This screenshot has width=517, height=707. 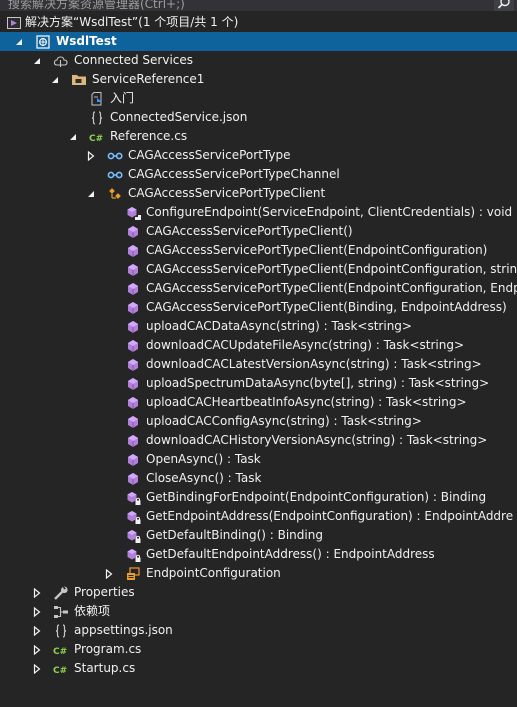 I want to click on tree-row-startup-cs: C# Startup.cs, so click(x=258, y=668).